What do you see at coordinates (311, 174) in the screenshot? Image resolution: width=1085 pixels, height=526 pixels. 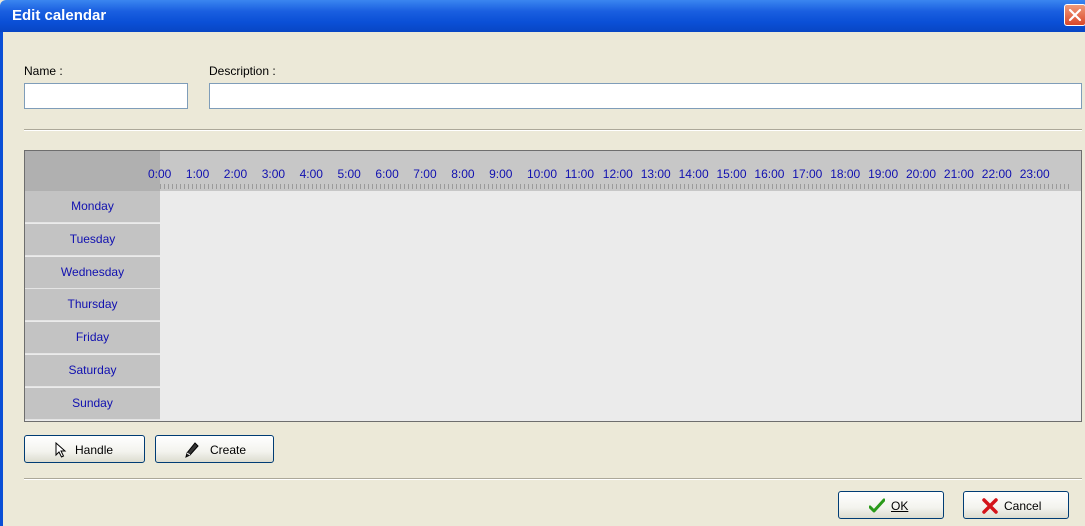 I see `hour-label: 4:00` at bounding box center [311, 174].